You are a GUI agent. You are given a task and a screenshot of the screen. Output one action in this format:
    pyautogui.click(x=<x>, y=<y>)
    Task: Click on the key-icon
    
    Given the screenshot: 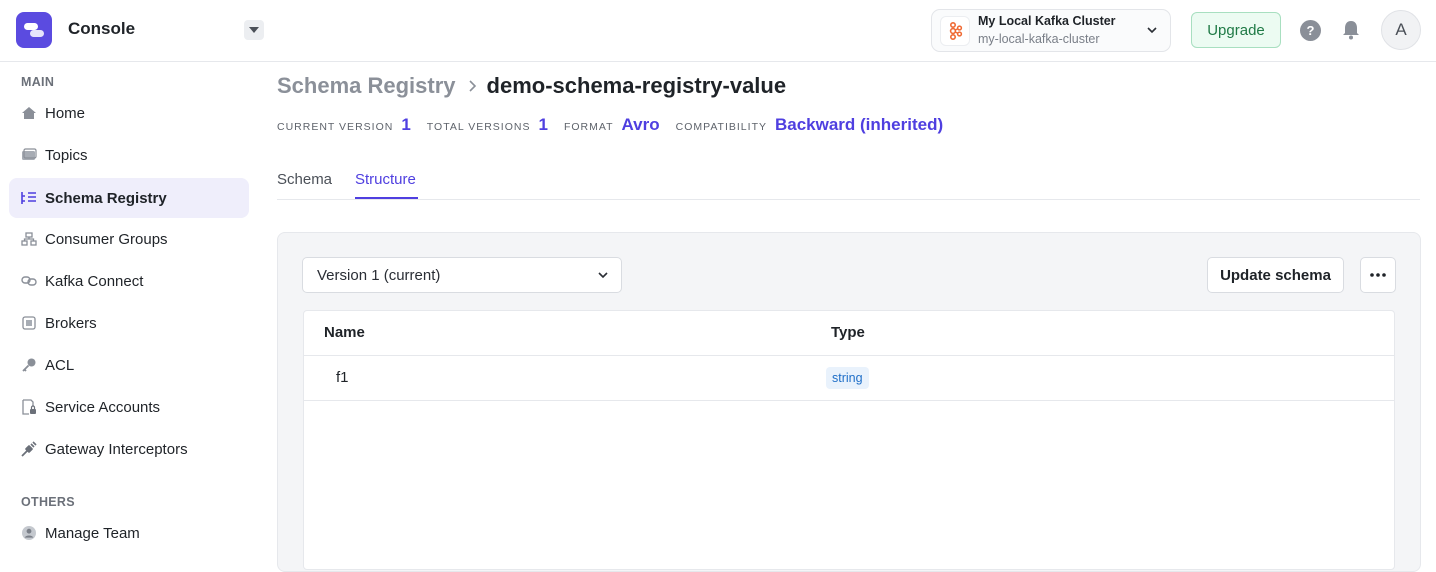 What is the action you would take?
    pyautogui.click(x=29, y=365)
    